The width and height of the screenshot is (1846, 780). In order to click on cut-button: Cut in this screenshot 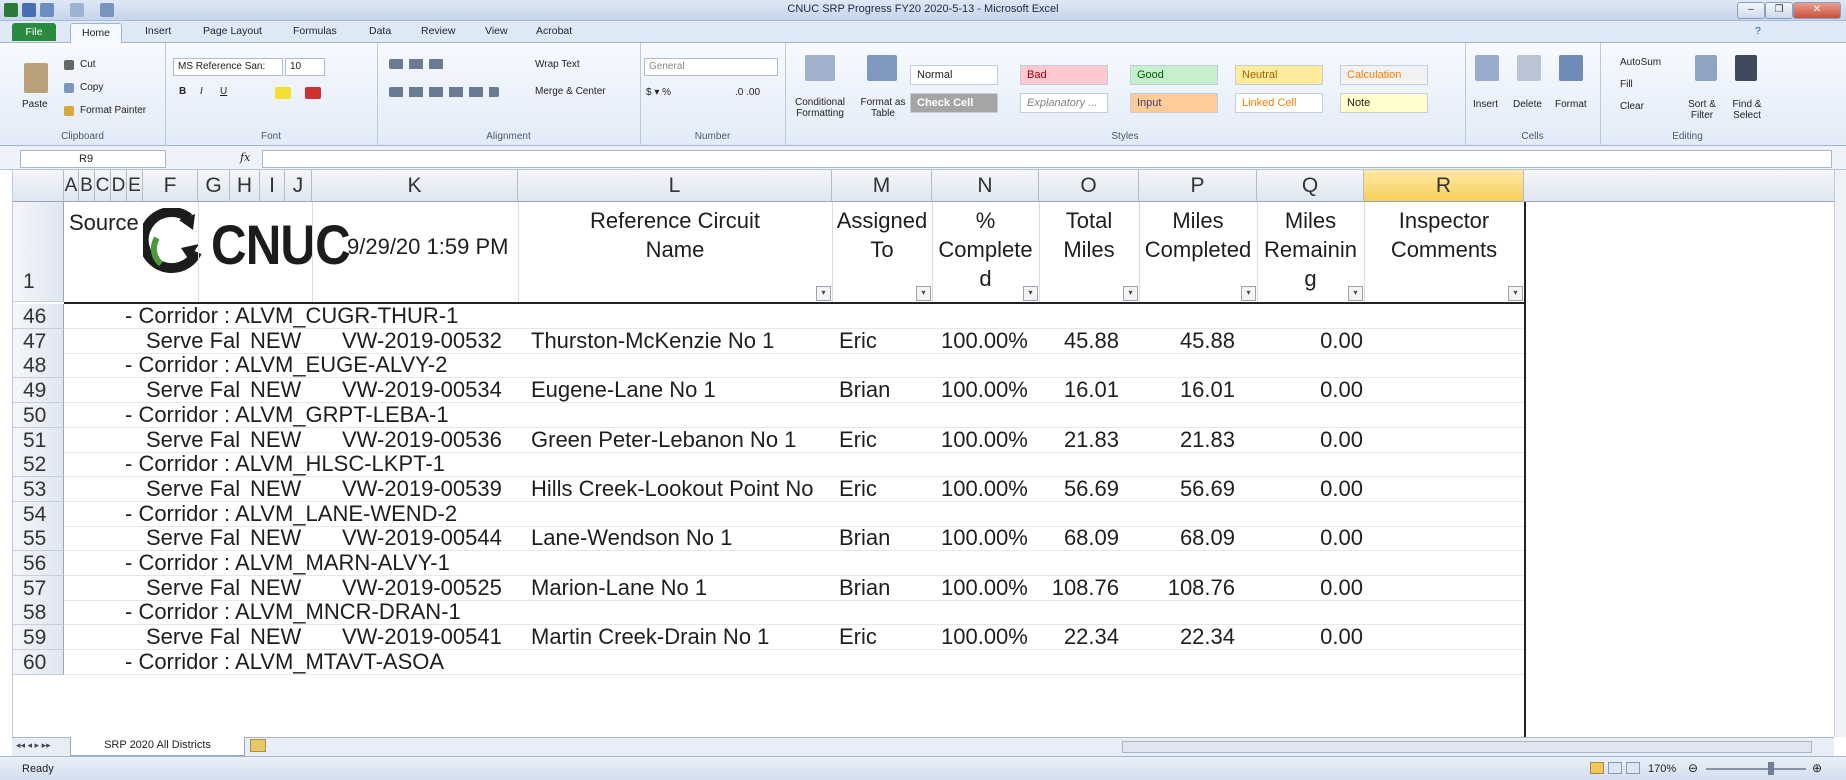, I will do `click(88, 64)`.